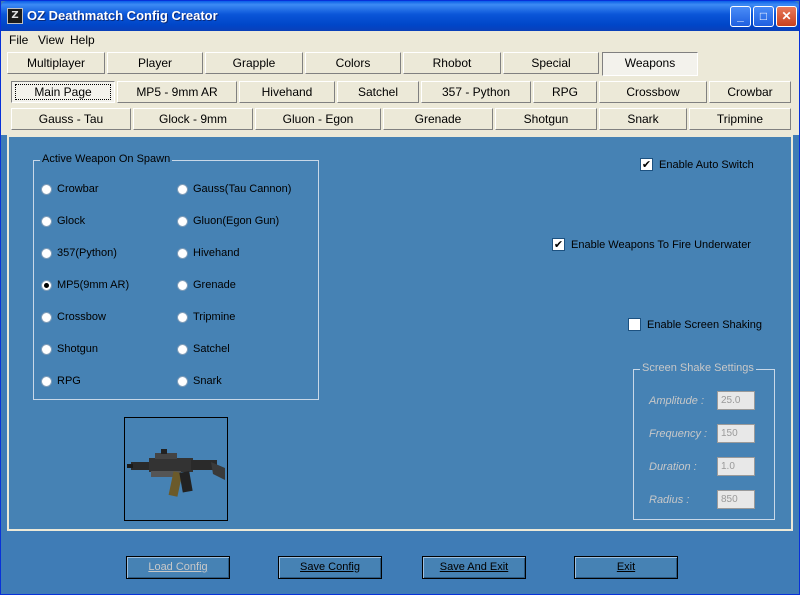  I want to click on radio-crossbow: Crossbow, so click(73, 317).